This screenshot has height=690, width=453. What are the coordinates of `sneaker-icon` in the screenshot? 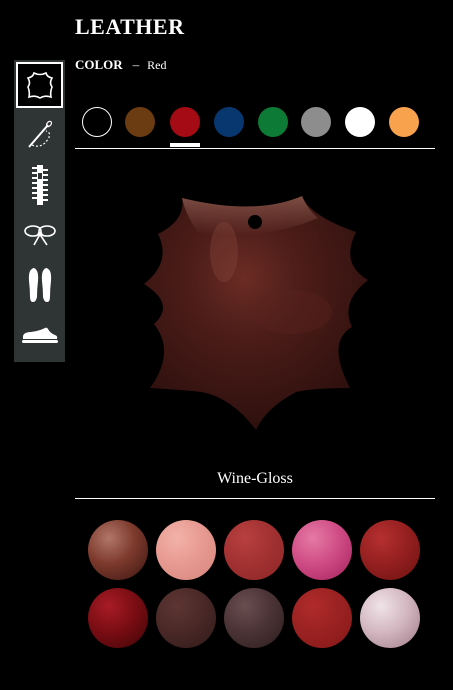 It's located at (39, 335).